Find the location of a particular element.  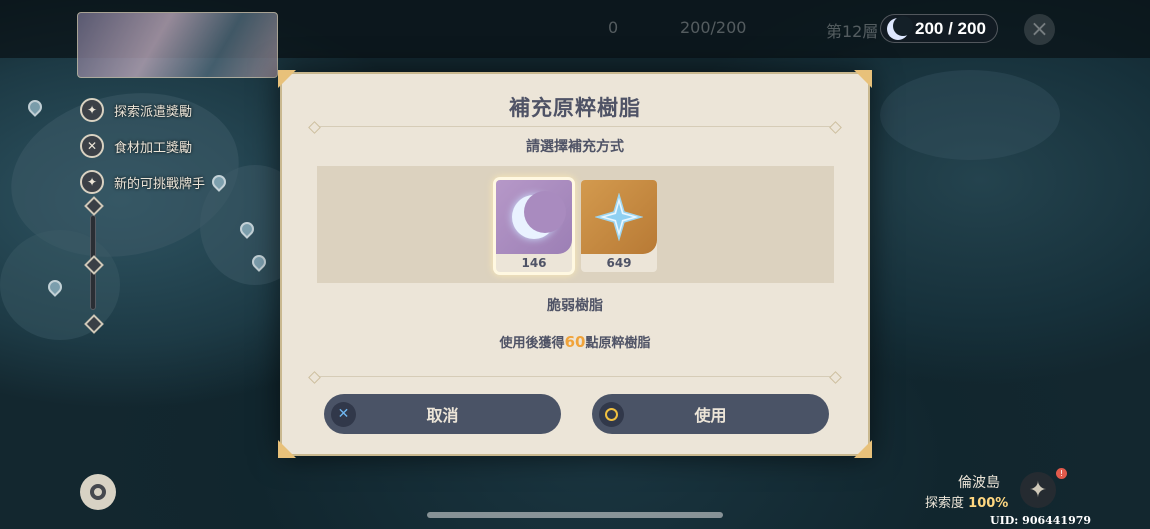

item-count: 146 is located at coordinates (534, 263).